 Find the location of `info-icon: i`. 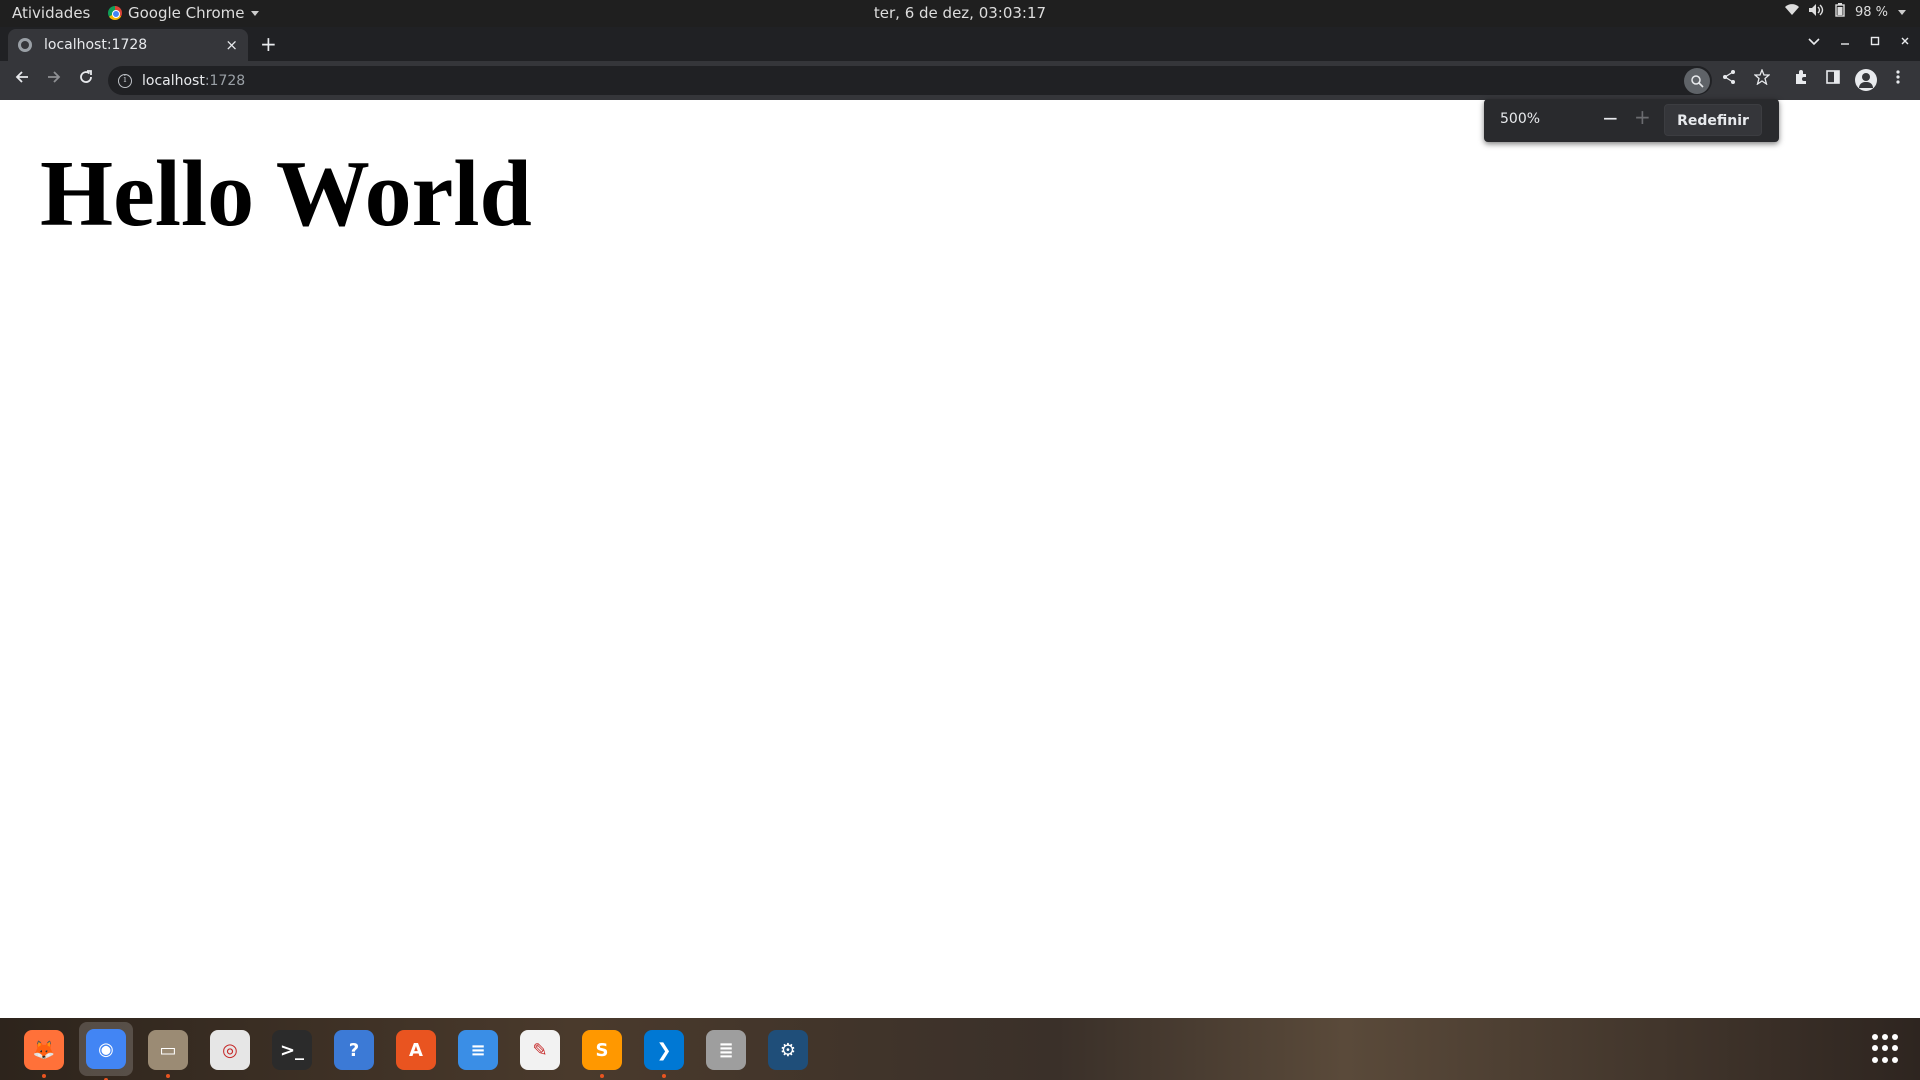

info-icon: i is located at coordinates (125, 80).